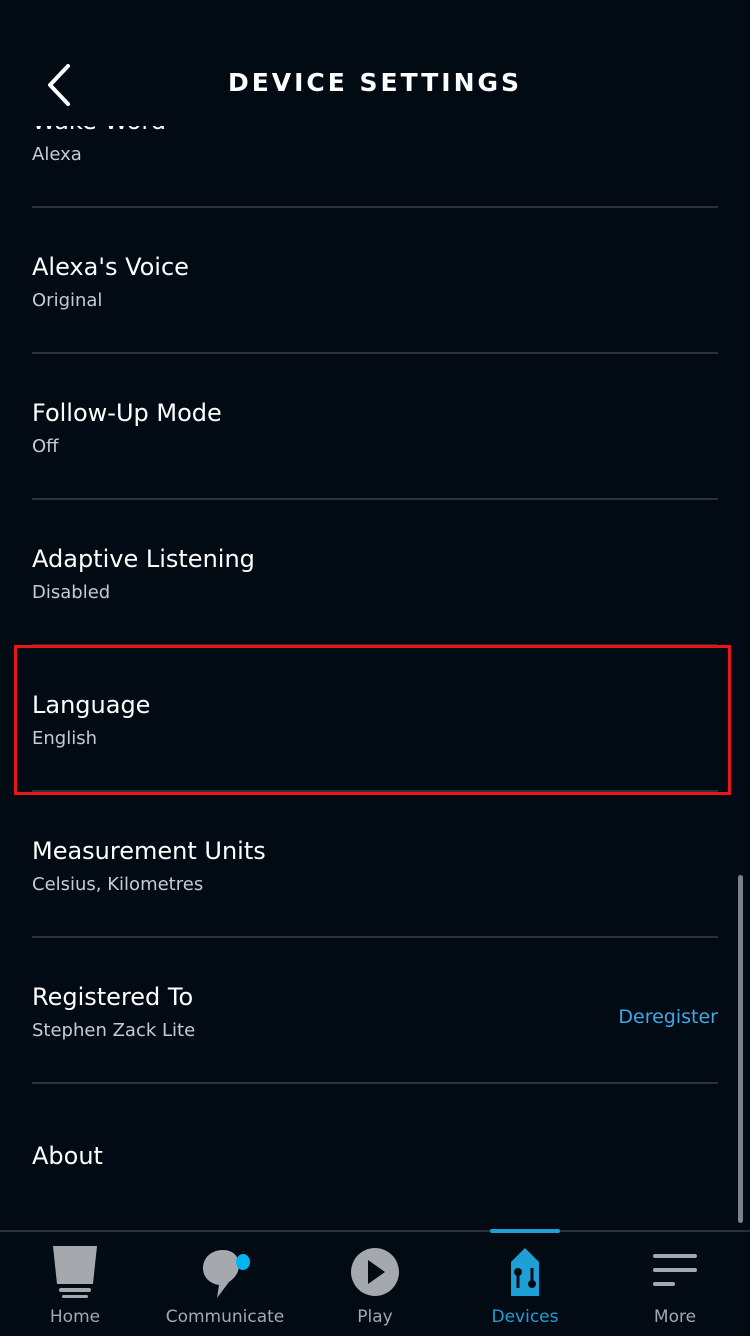 The height and width of the screenshot is (1336, 750). What do you see at coordinates (118, 884) in the screenshot?
I see `setting-value: Celsius, Kilometres` at bounding box center [118, 884].